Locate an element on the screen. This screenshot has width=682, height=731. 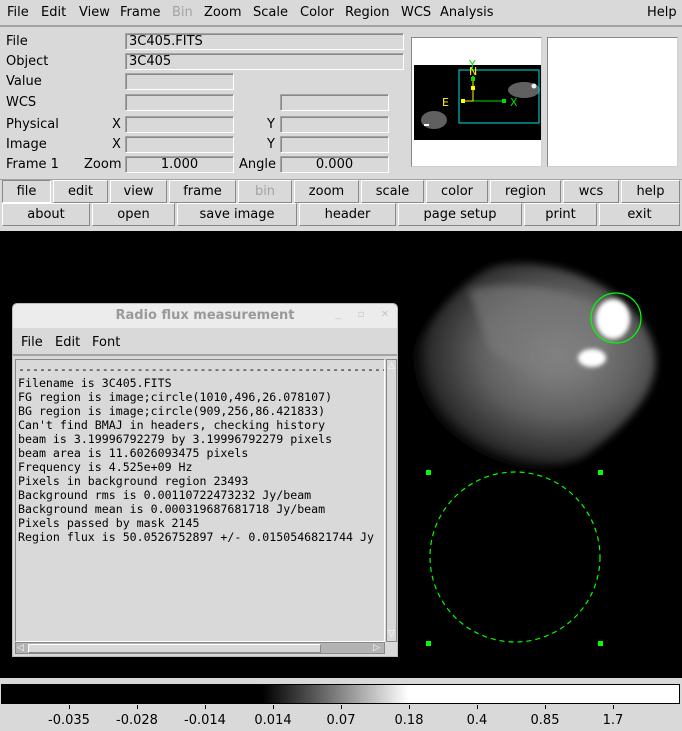
panner-y-label: Y is located at coordinates (472, 64).